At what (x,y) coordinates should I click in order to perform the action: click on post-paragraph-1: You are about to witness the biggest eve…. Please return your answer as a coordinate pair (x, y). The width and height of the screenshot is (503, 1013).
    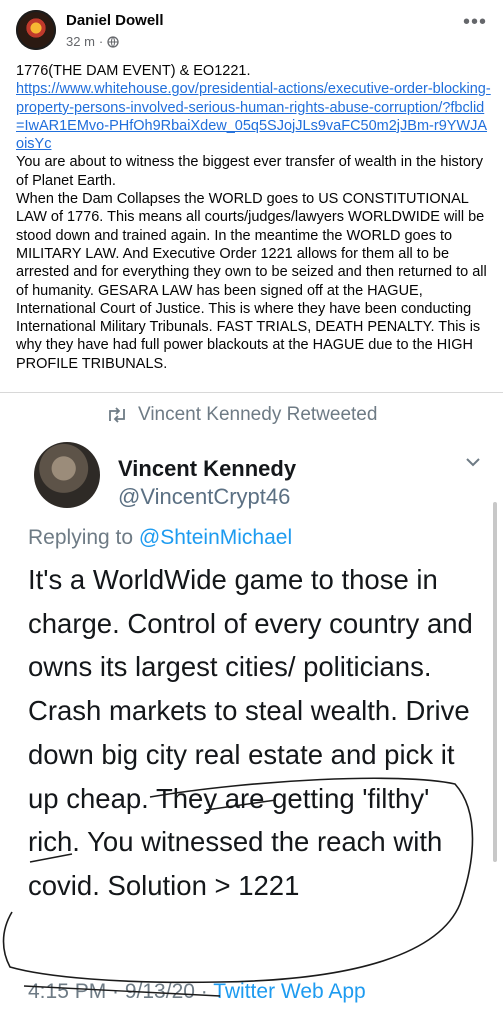
    Looking at the image, I should click on (249, 171).